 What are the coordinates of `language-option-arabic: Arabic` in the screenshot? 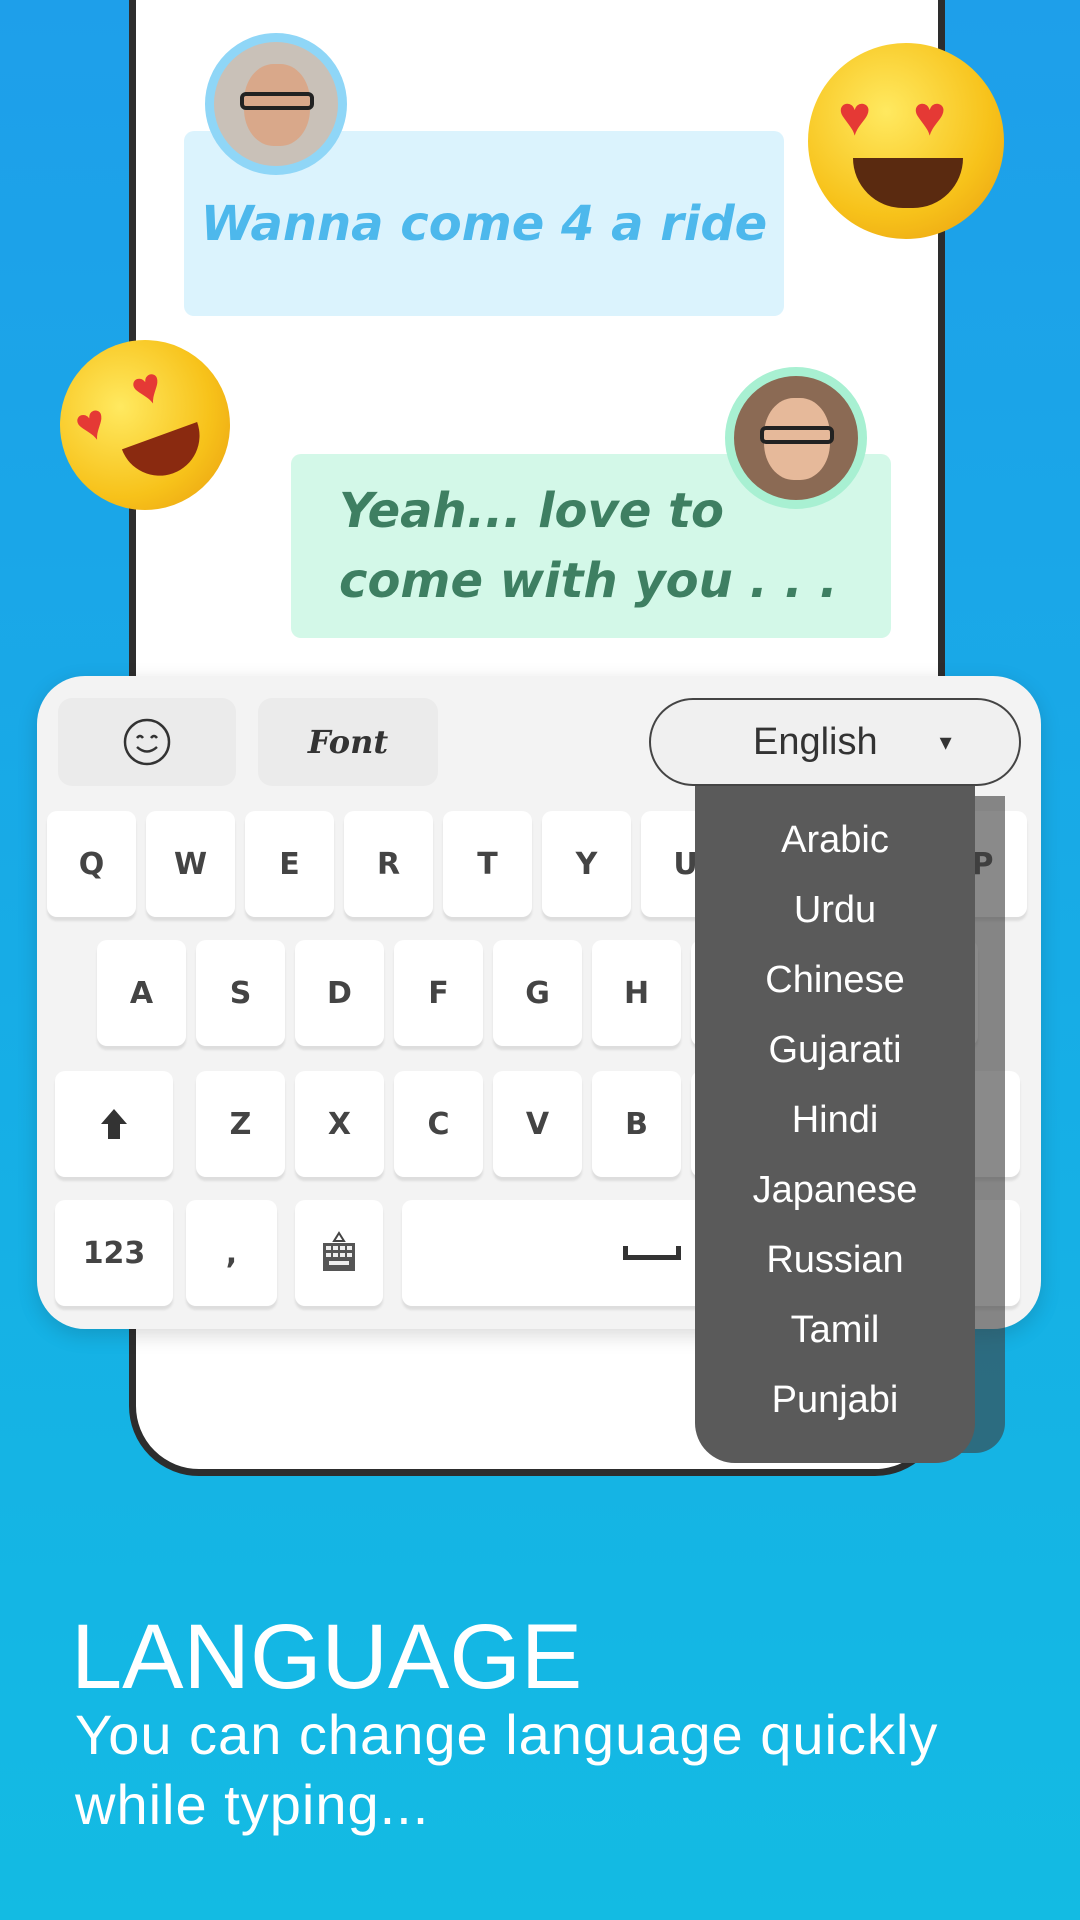 It's located at (835, 840).